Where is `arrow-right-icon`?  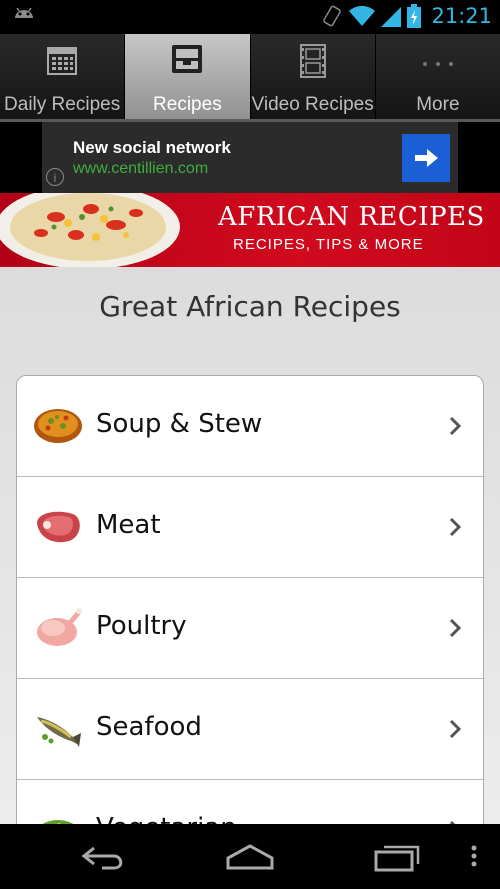
arrow-right-icon is located at coordinates (426, 158).